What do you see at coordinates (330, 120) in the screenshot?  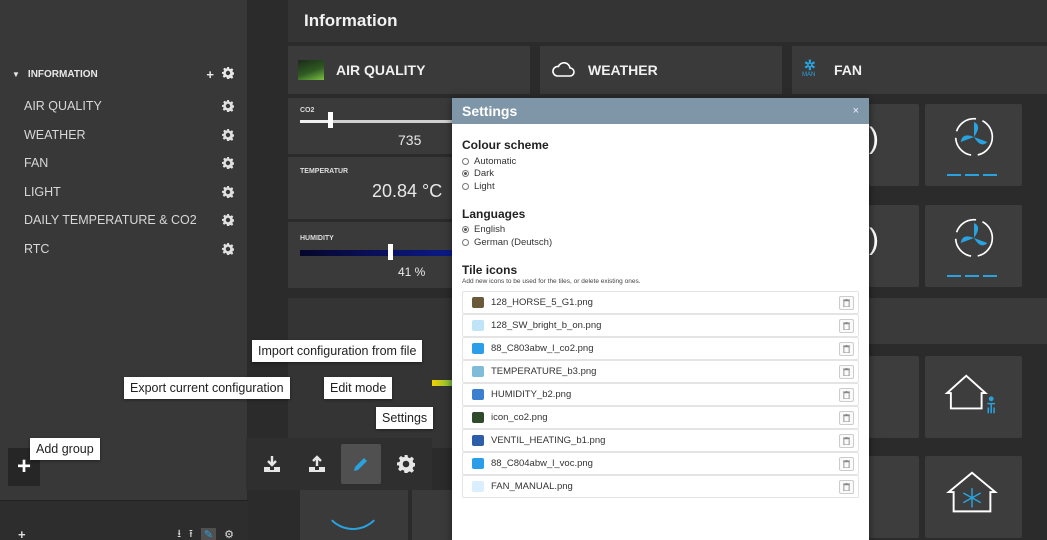 I see `co2-slider-handle` at bounding box center [330, 120].